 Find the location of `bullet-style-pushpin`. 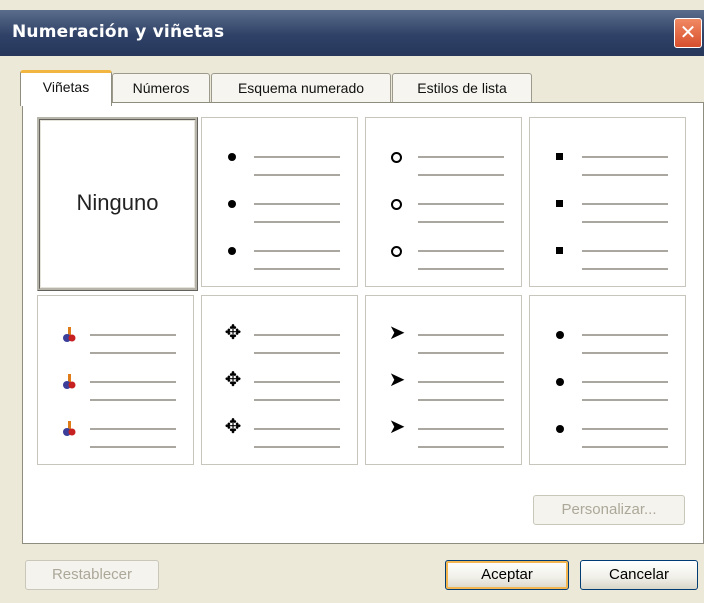

bullet-style-pushpin is located at coordinates (115, 380).